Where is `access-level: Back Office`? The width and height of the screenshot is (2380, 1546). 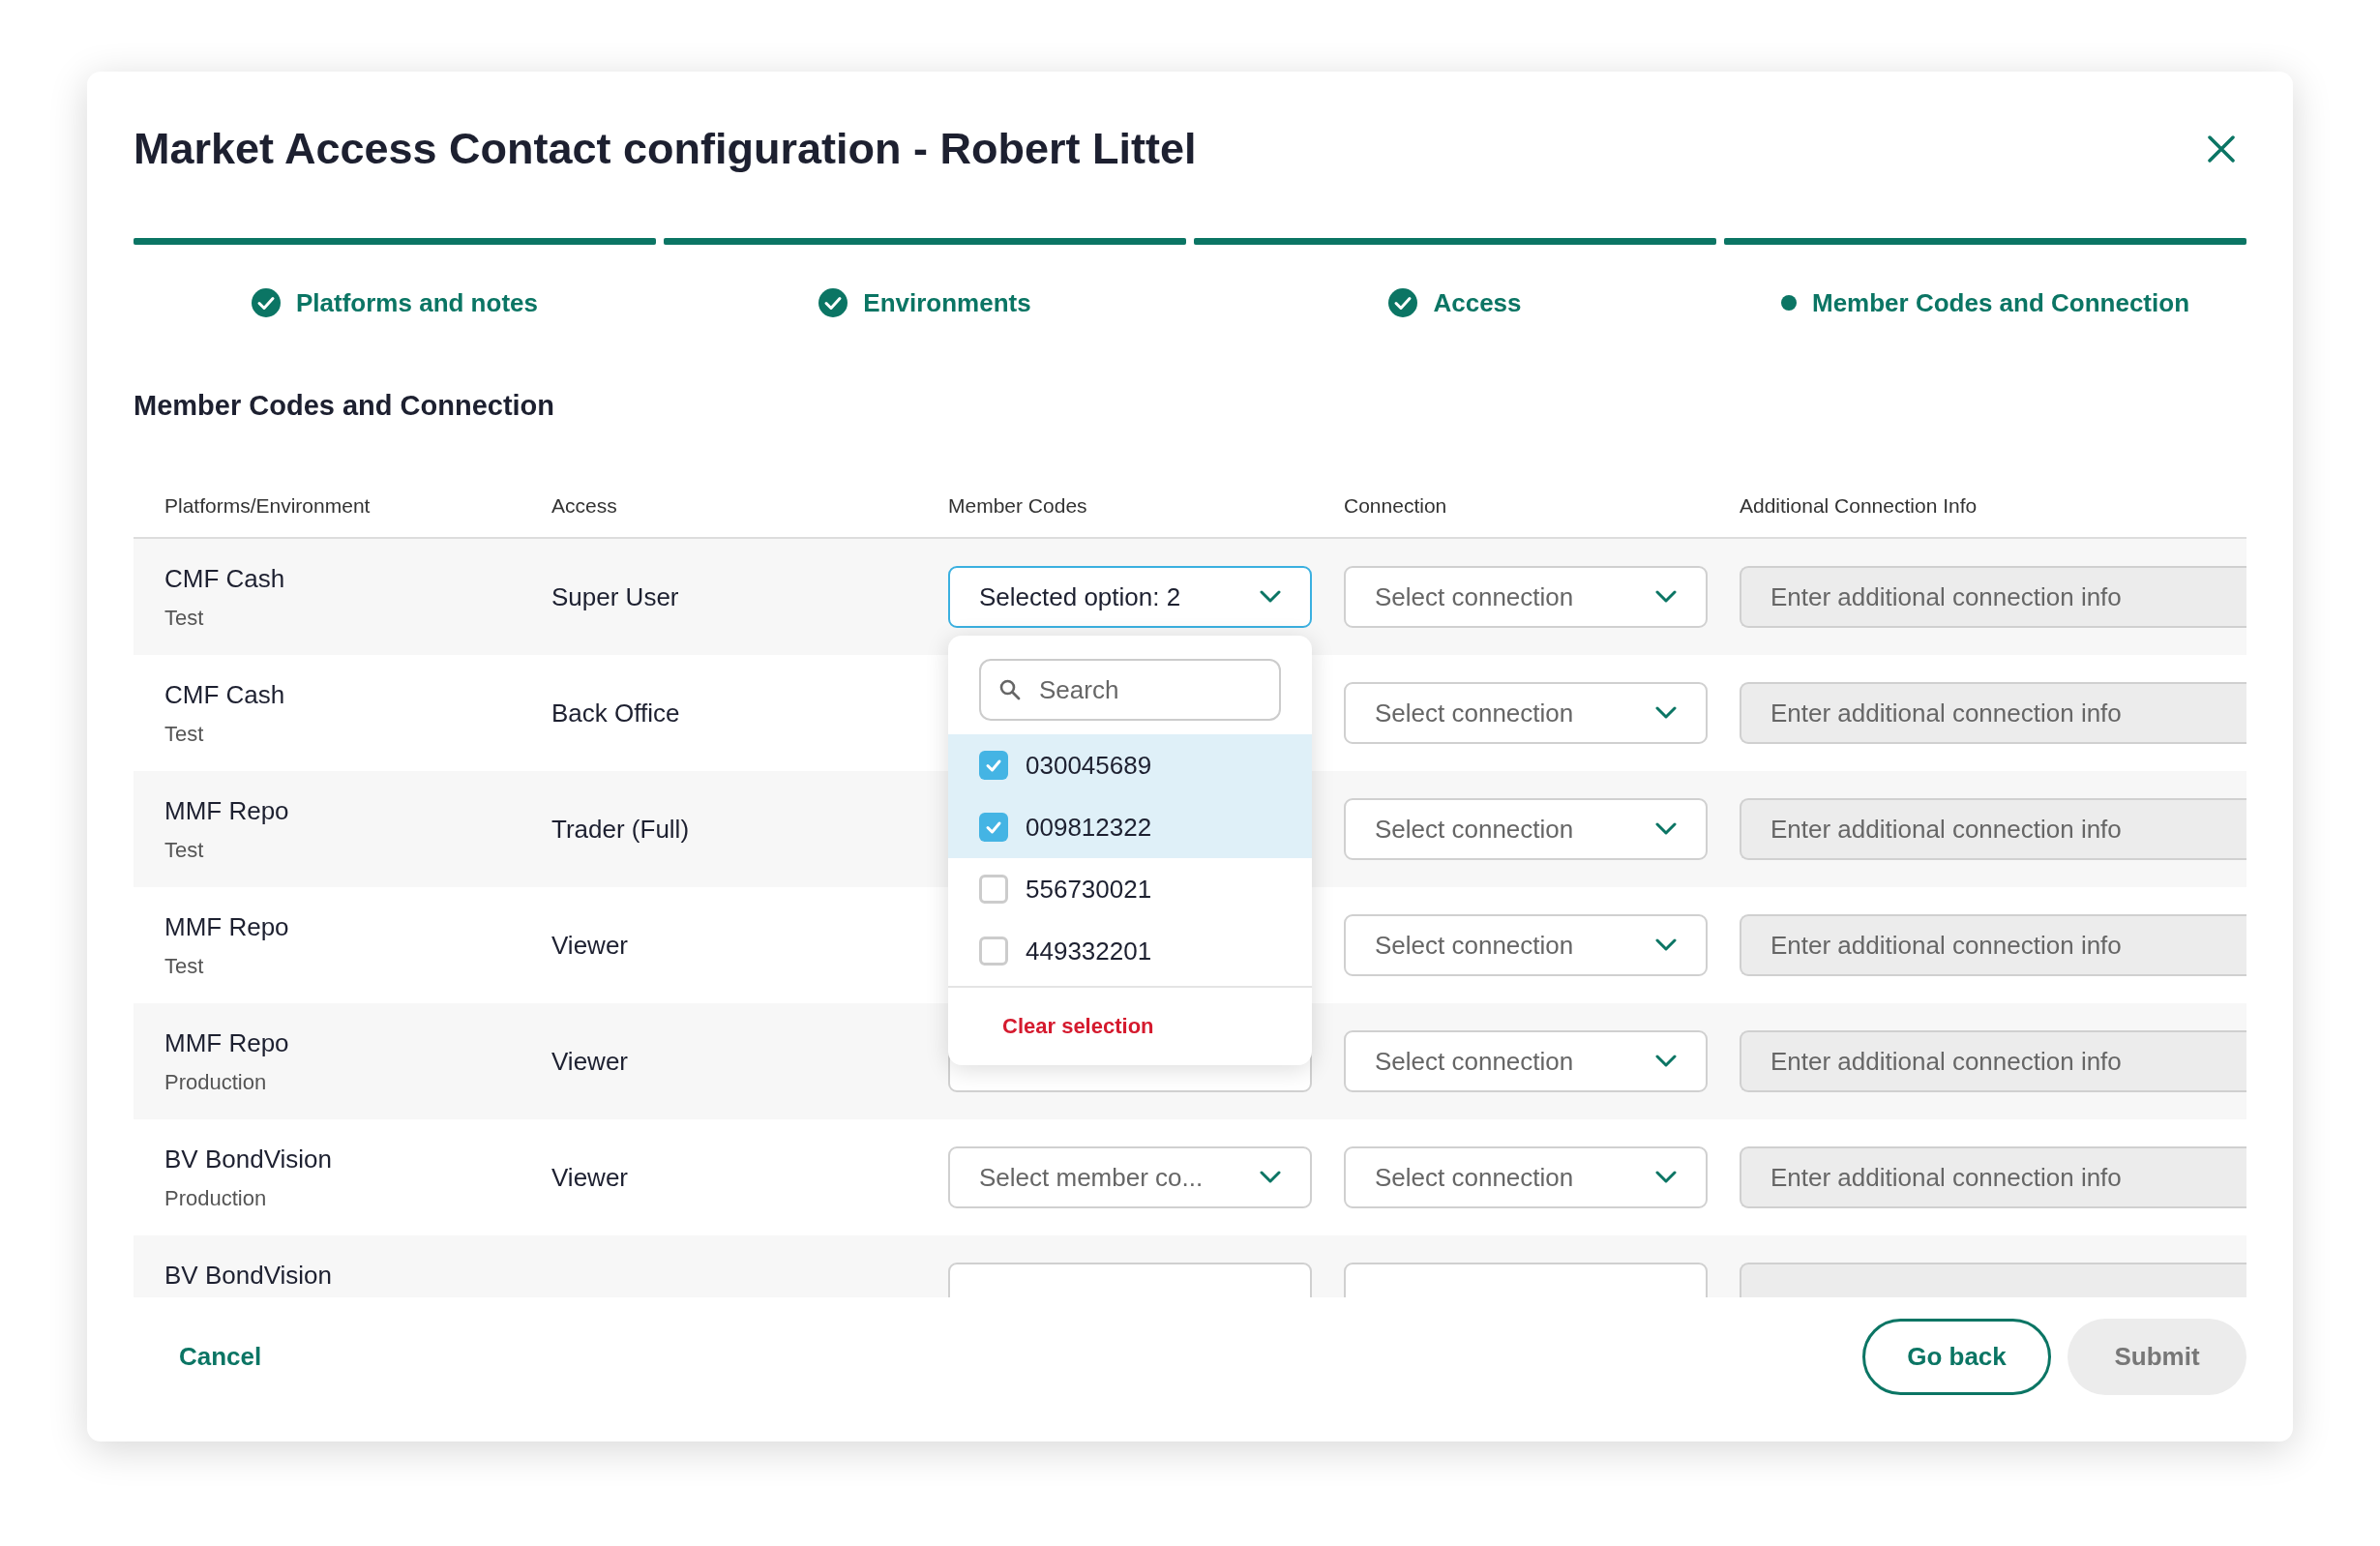 access-level: Back Office is located at coordinates (616, 713).